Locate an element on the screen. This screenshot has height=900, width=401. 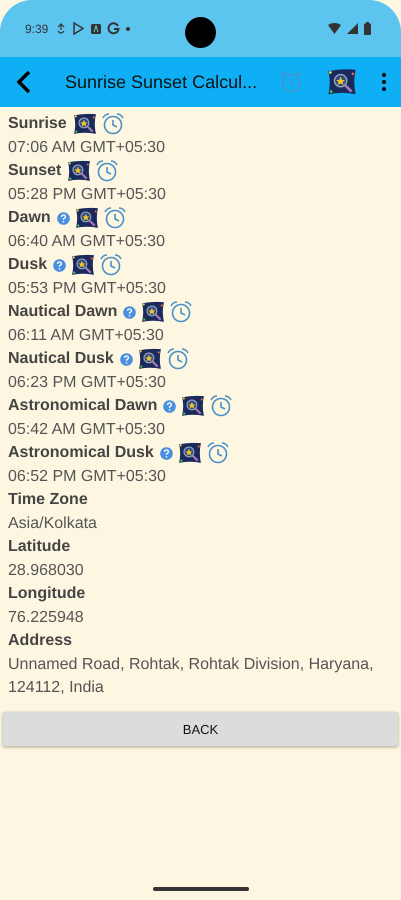
dot-icon is located at coordinates (128, 28).